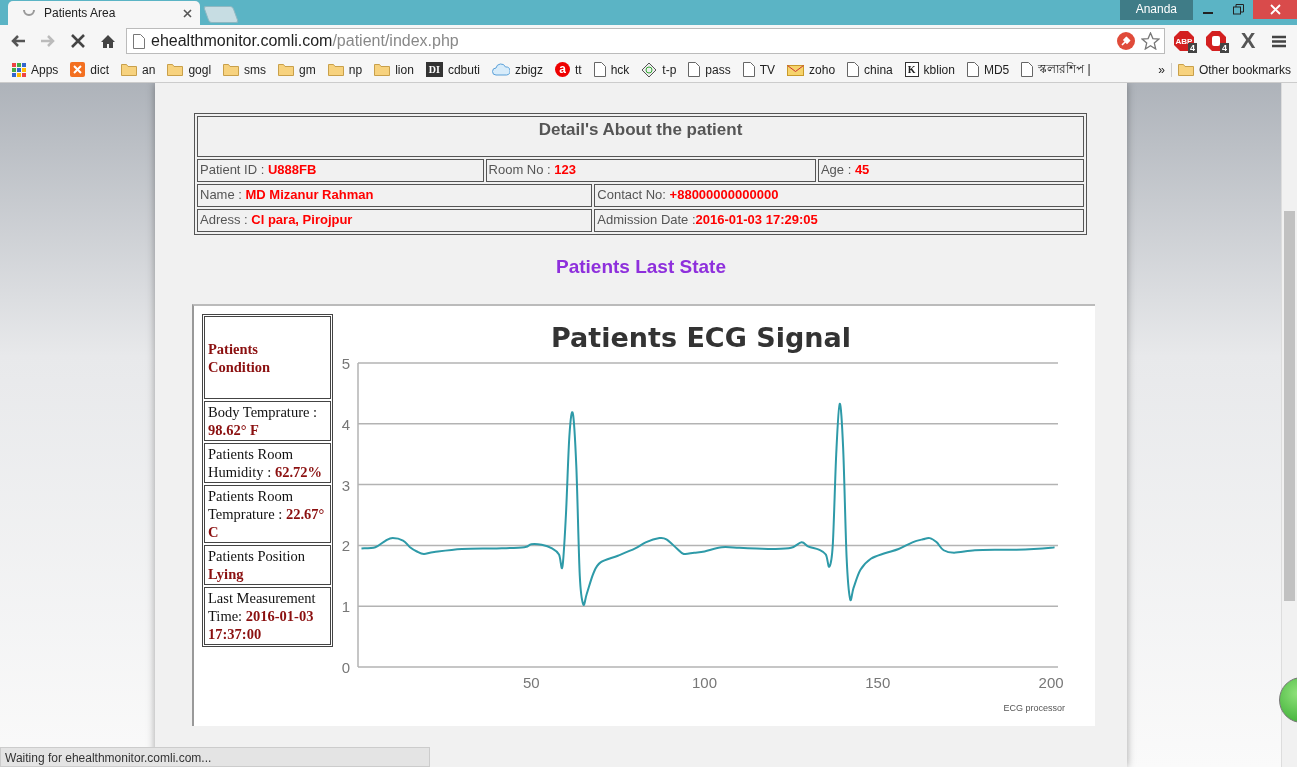  I want to click on star-icon, so click(1150, 41).